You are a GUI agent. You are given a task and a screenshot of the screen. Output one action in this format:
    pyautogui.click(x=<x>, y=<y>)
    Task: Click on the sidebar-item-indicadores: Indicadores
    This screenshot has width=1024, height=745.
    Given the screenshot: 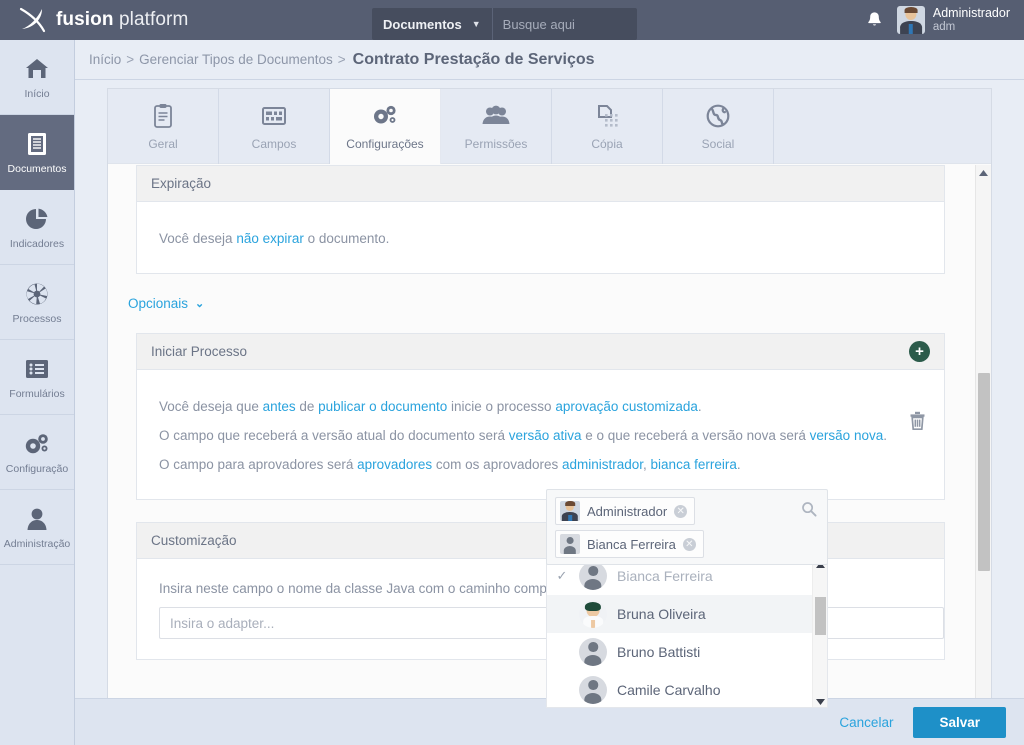 What is the action you would take?
    pyautogui.click(x=37, y=227)
    